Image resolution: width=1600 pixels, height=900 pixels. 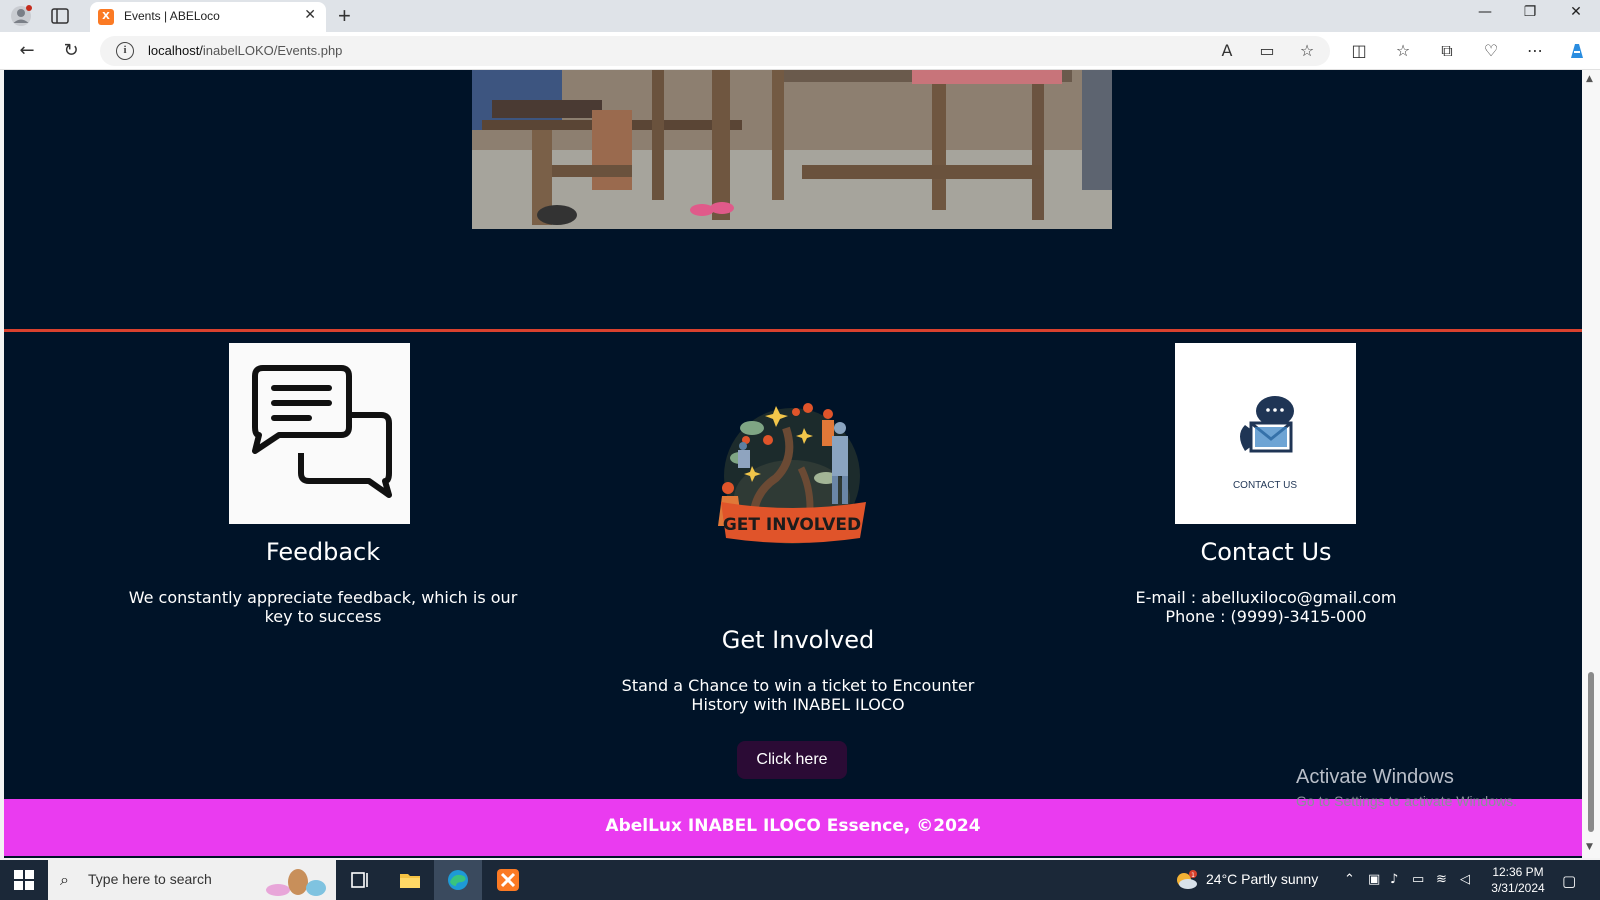 I want to click on scroll-thumb, so click(x=1591, y=752).